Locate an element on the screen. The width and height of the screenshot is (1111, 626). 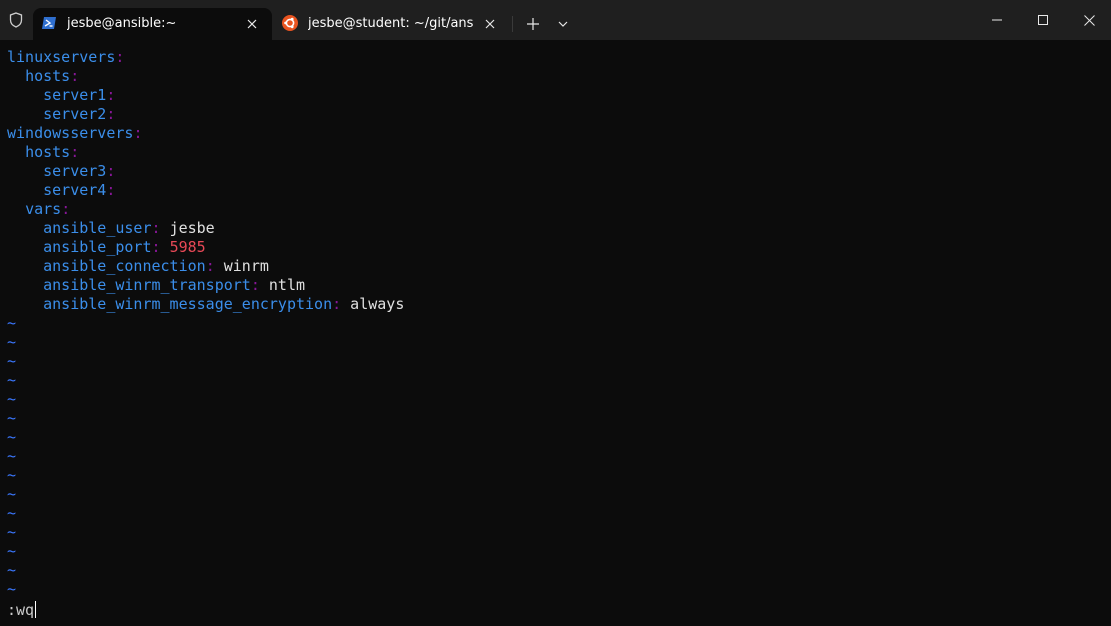
editor-line: ansible_user: jesbe is located at coordinates (111, 228).